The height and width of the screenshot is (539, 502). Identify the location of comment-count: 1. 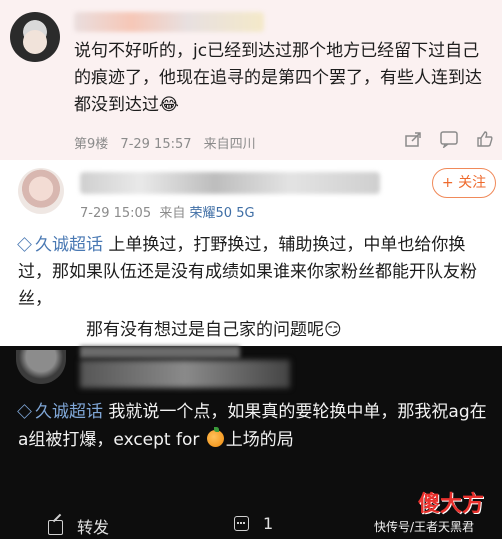
(268, 523).